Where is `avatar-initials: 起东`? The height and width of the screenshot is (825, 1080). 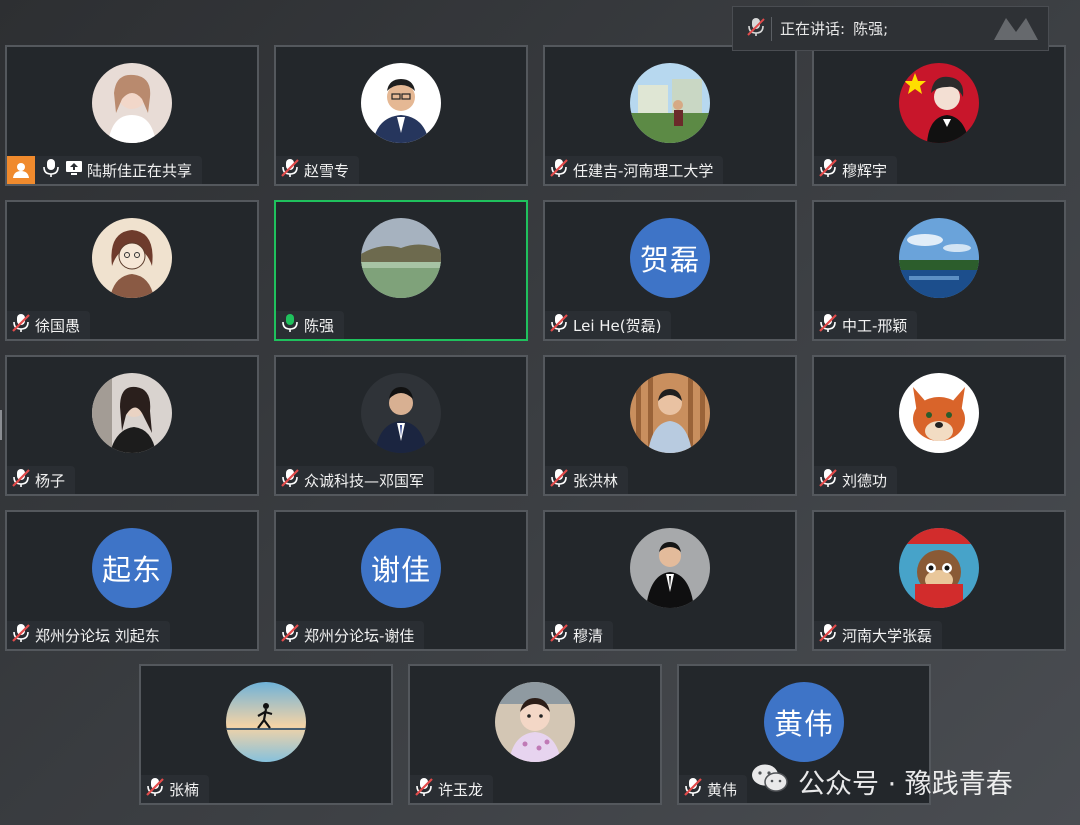 avatar-initials: 起东 is located at coordinates (132, 568).